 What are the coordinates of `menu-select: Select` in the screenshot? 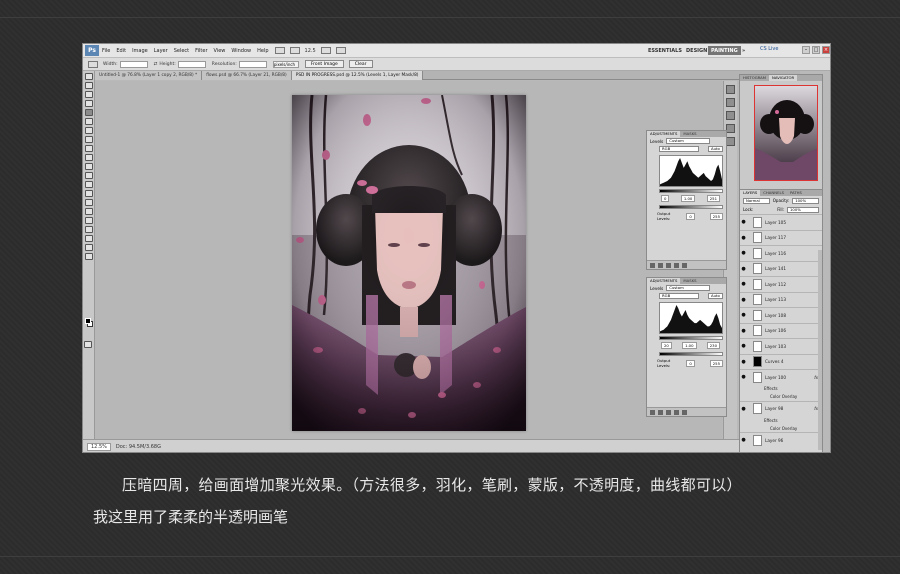 It's located at (181, 51).